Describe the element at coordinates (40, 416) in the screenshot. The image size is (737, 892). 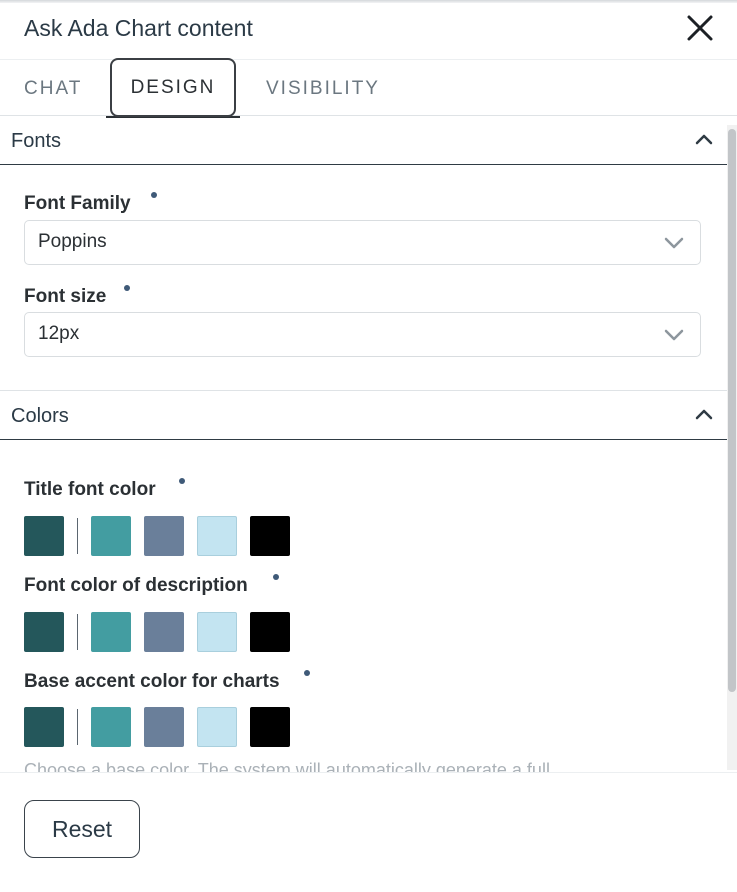
I see `colors-section-title: Colors` at that location.